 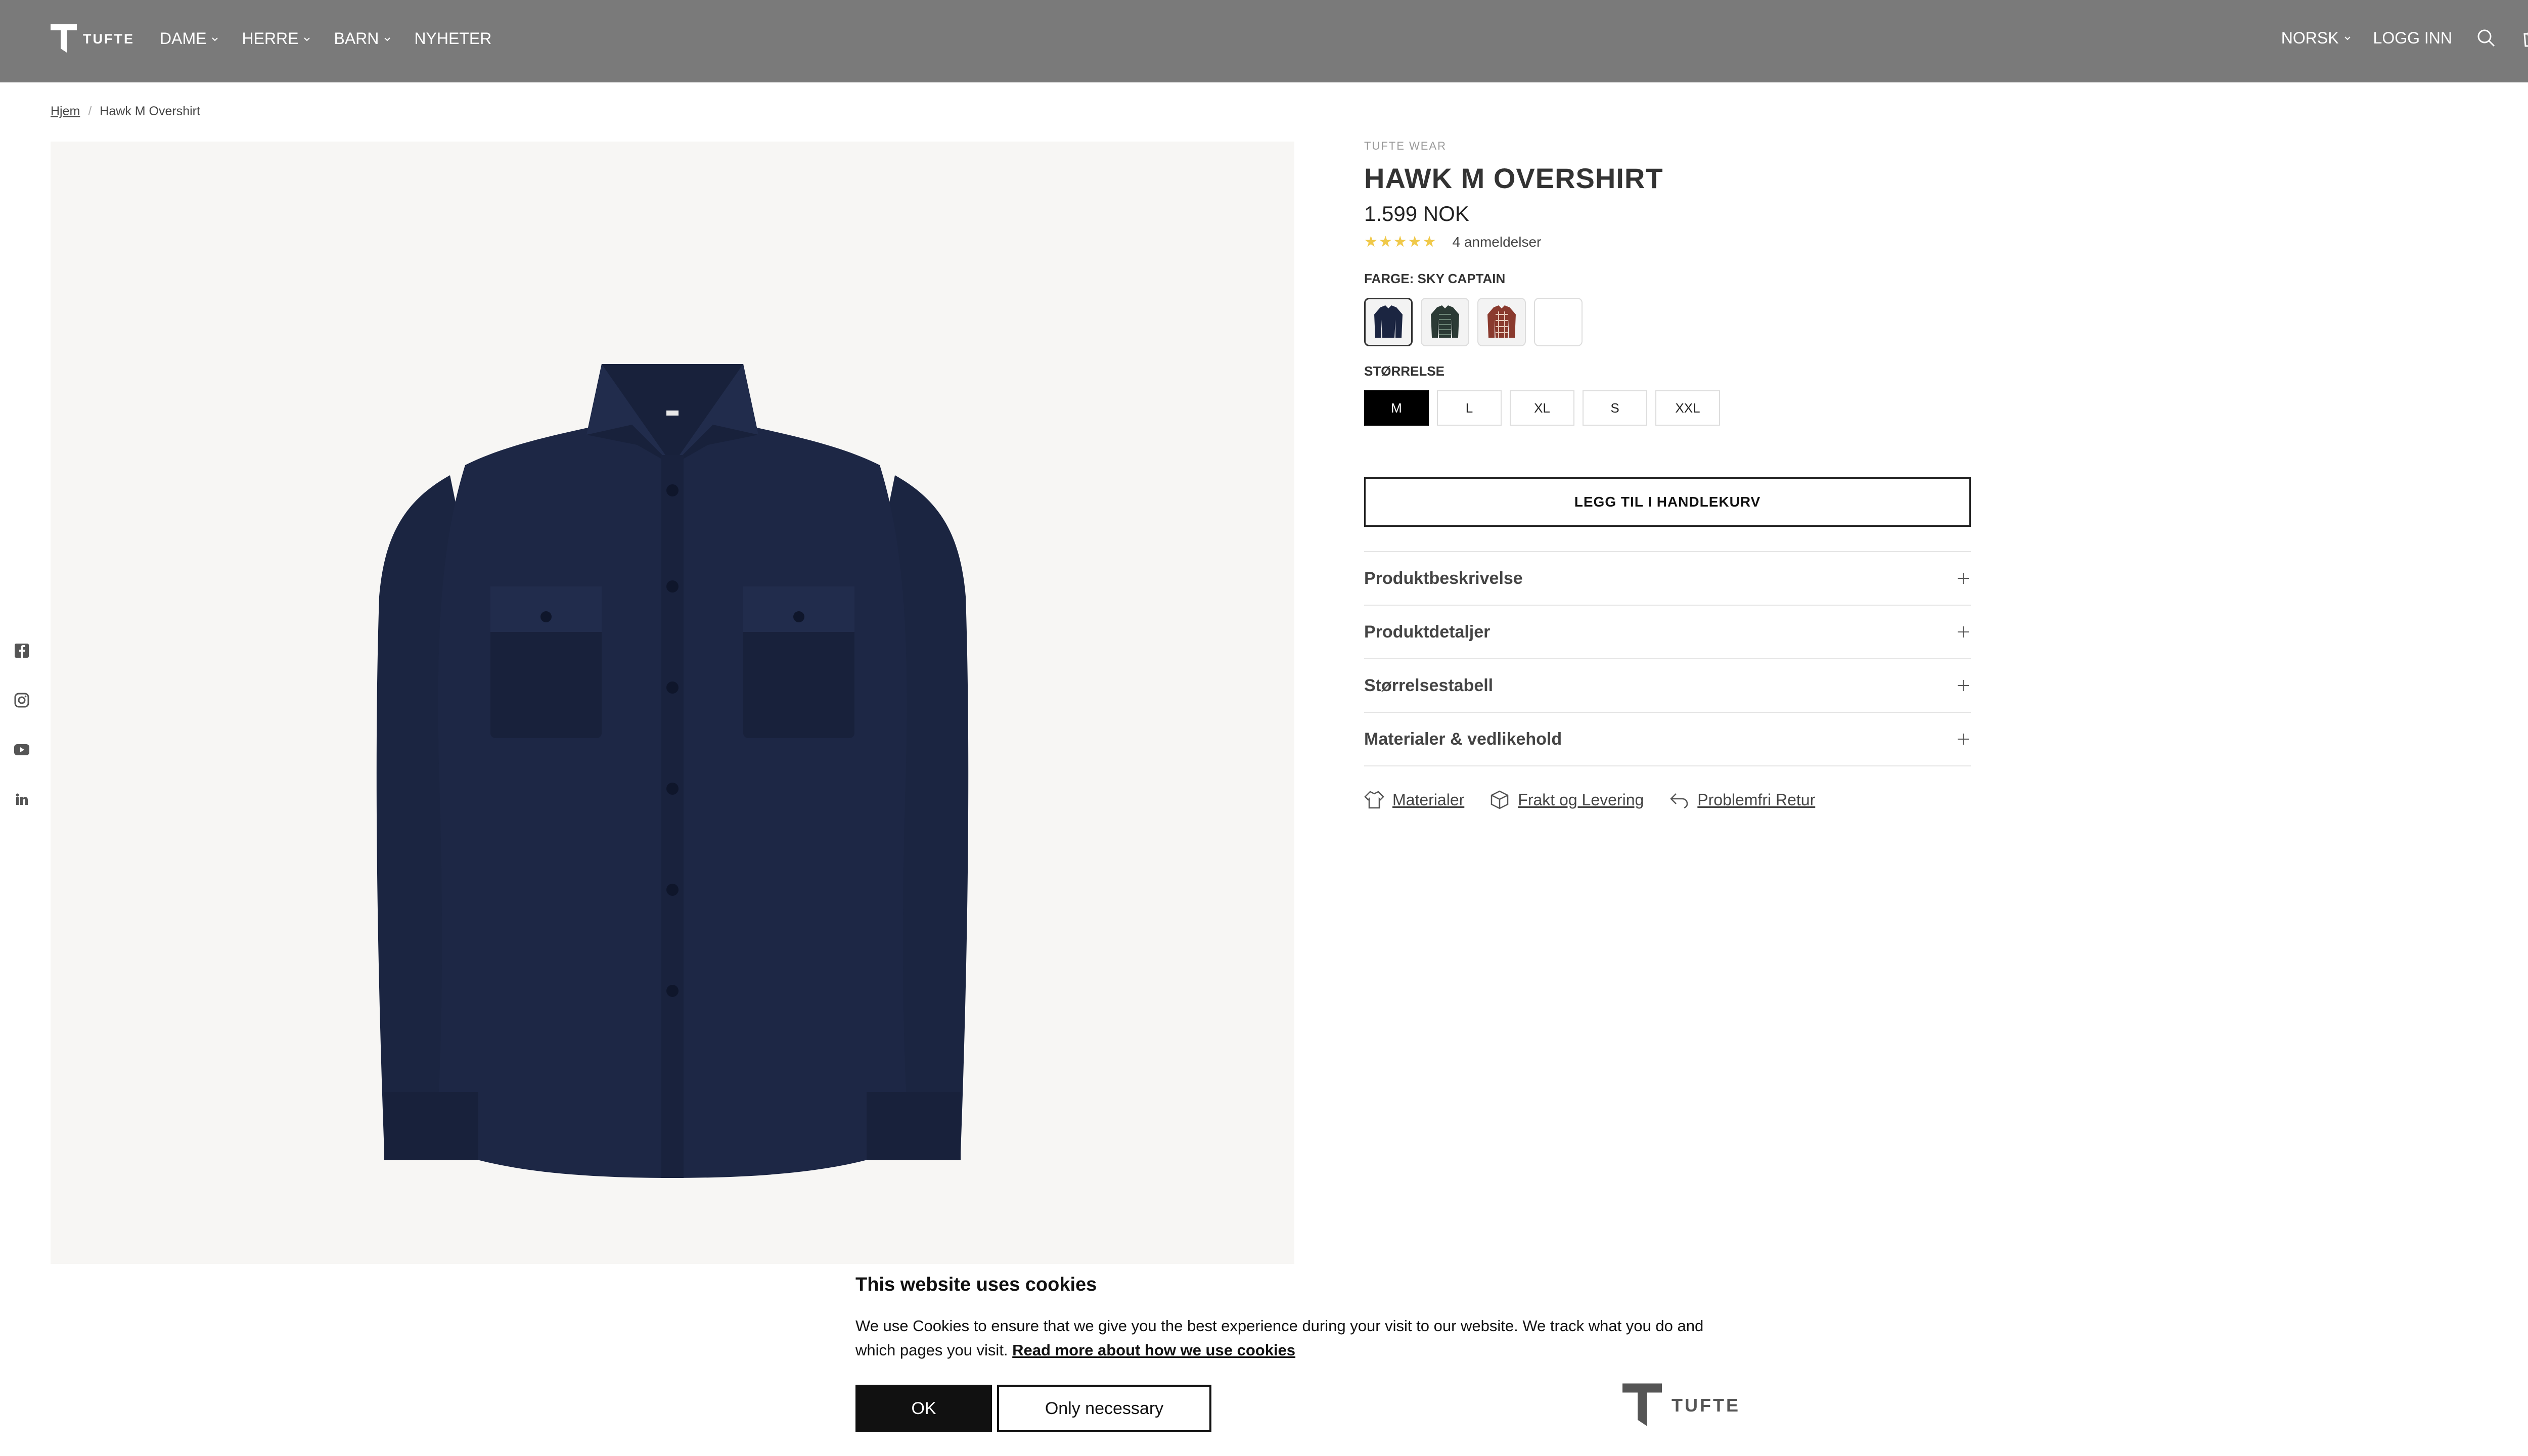 What do you see at coordinates (1428, 632) in the screenshot?
I see `accordion-label: Produktdetaljer` at bounding box center [1428, 632].